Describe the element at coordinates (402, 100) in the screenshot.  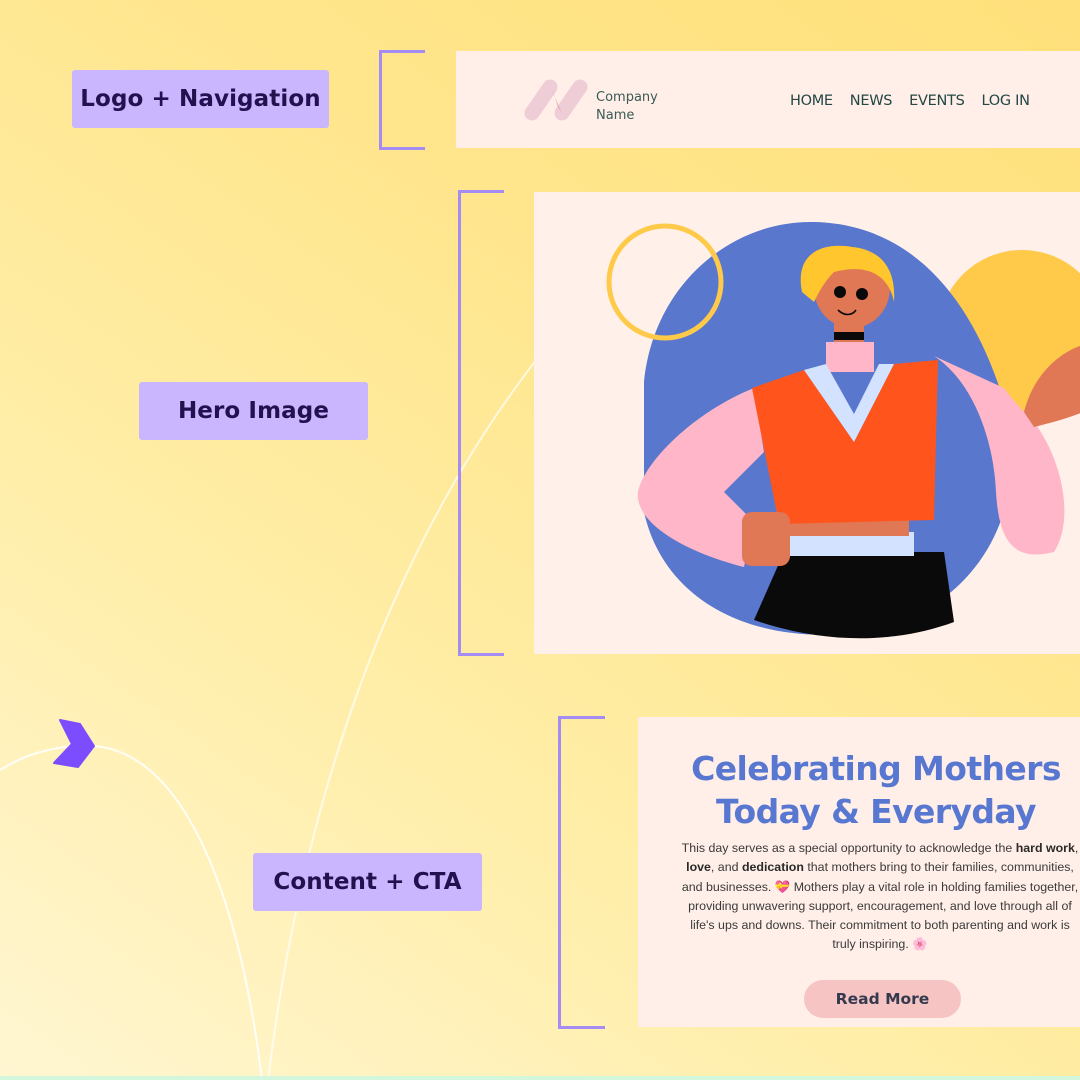
I see `bracket-navigation` at that location.